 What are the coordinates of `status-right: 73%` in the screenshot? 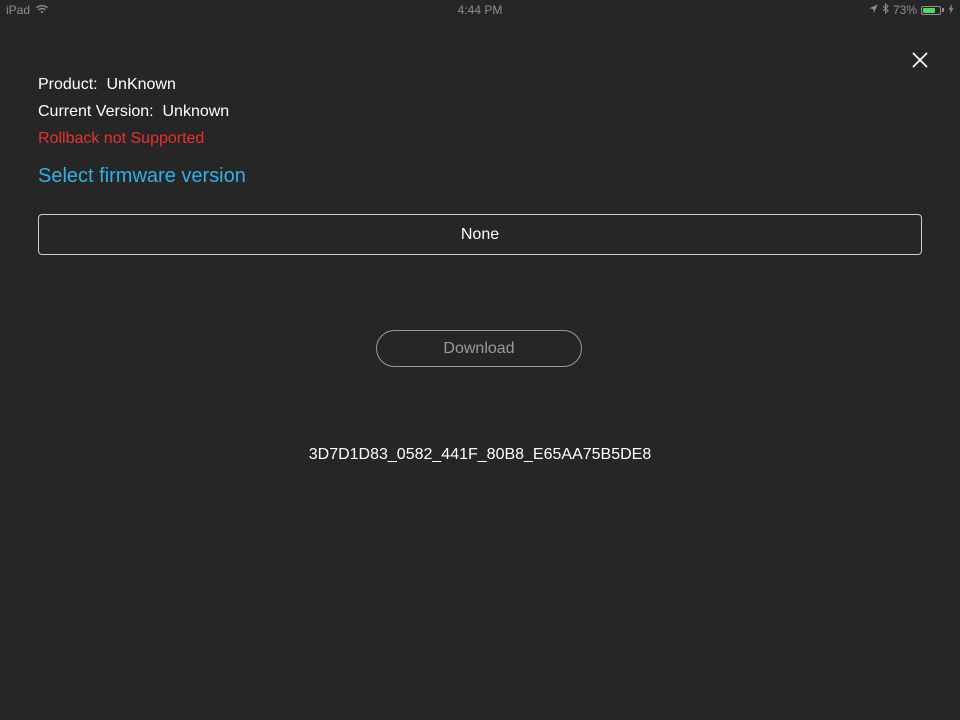 It's located at (911, 9).